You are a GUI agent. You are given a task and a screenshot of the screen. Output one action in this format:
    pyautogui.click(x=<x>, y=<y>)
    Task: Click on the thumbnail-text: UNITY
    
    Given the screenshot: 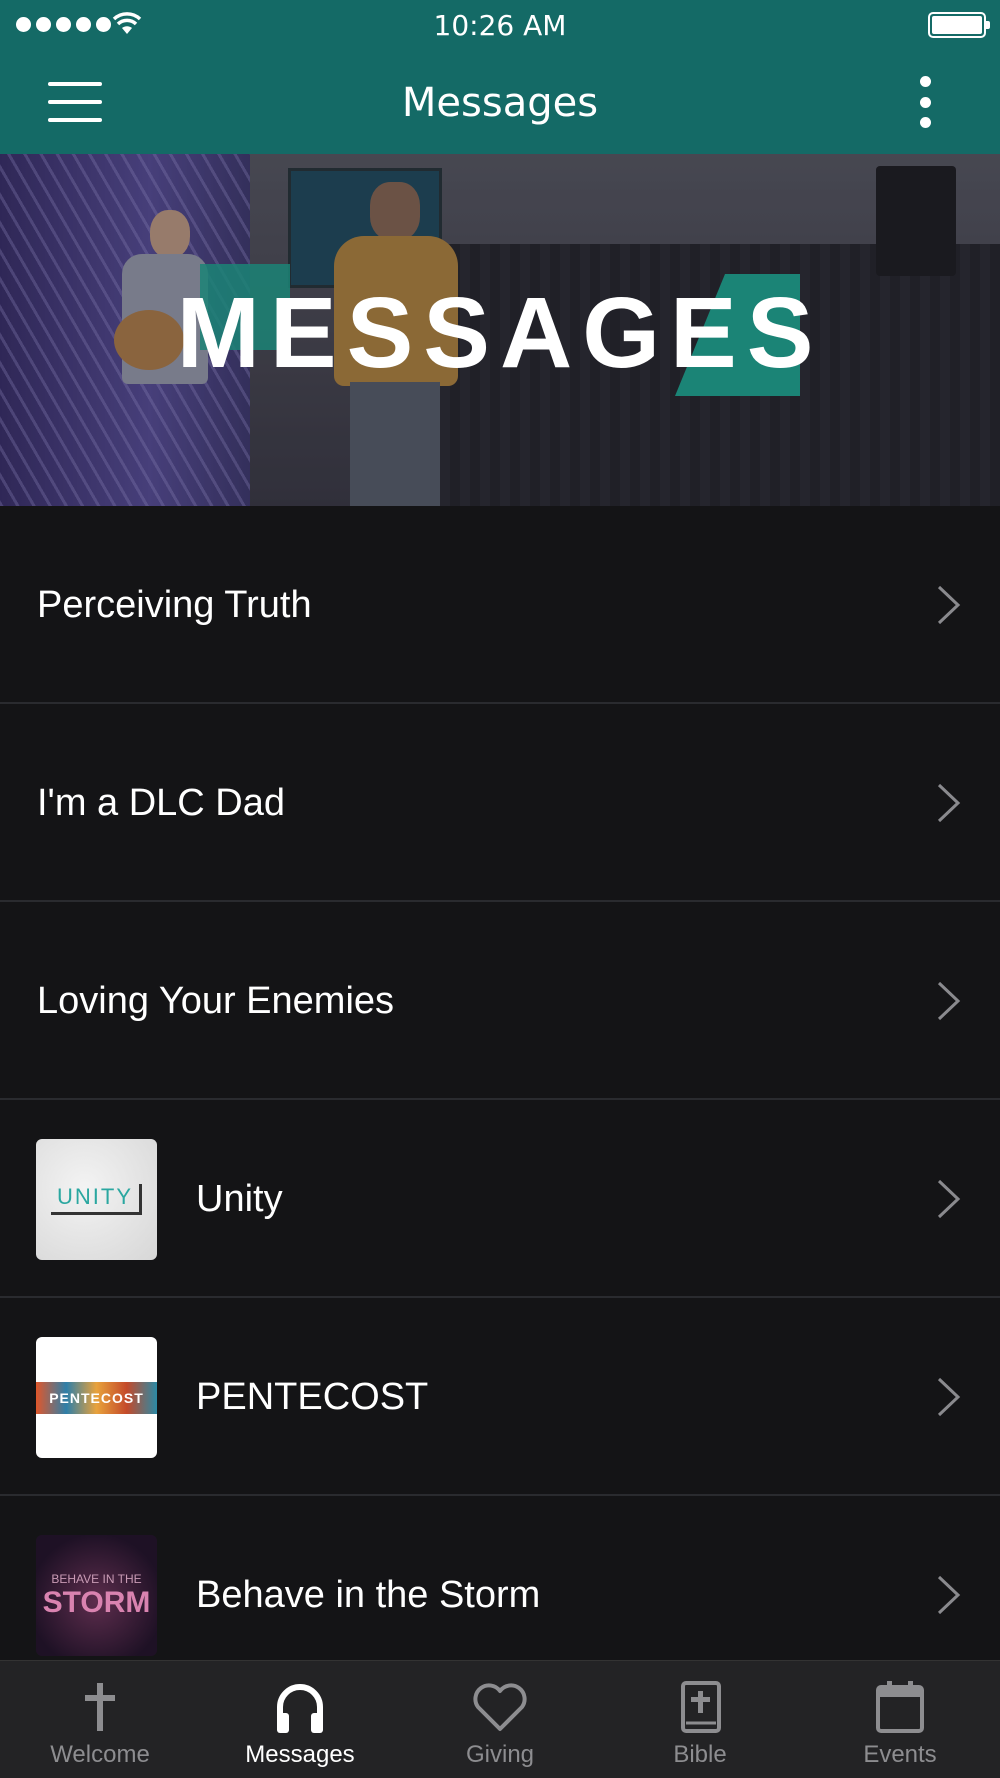 What is the action you would take?
    pyautogui.click(x=96, y=1199)
    